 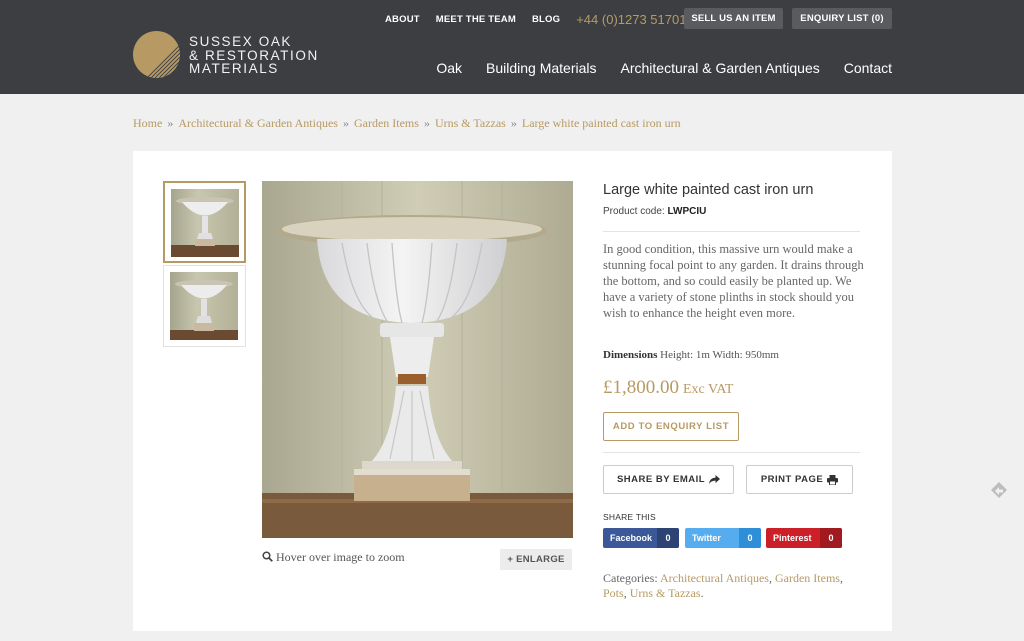 I want to click on zoom-hint-text: Hover over image to zoom, so click(x=340, y=557).